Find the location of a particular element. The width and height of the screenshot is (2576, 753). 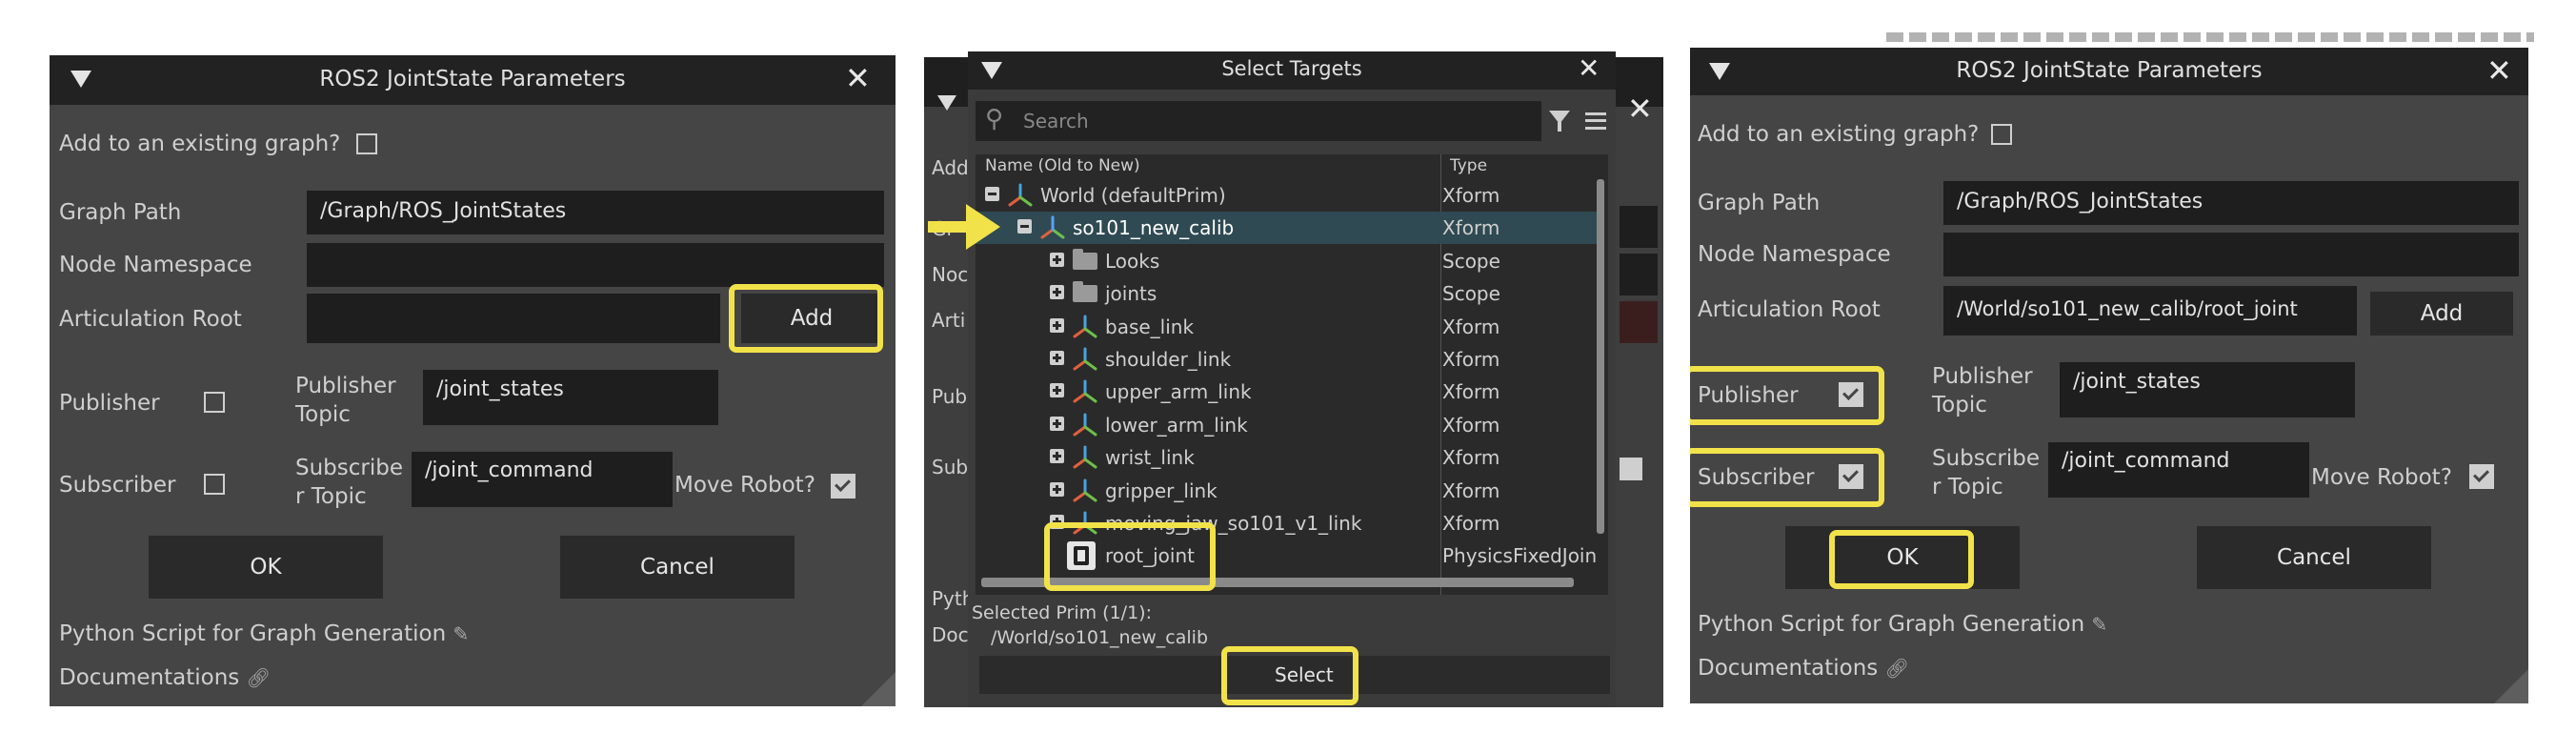

search-input: Search is located at coordinates (1056, 121).